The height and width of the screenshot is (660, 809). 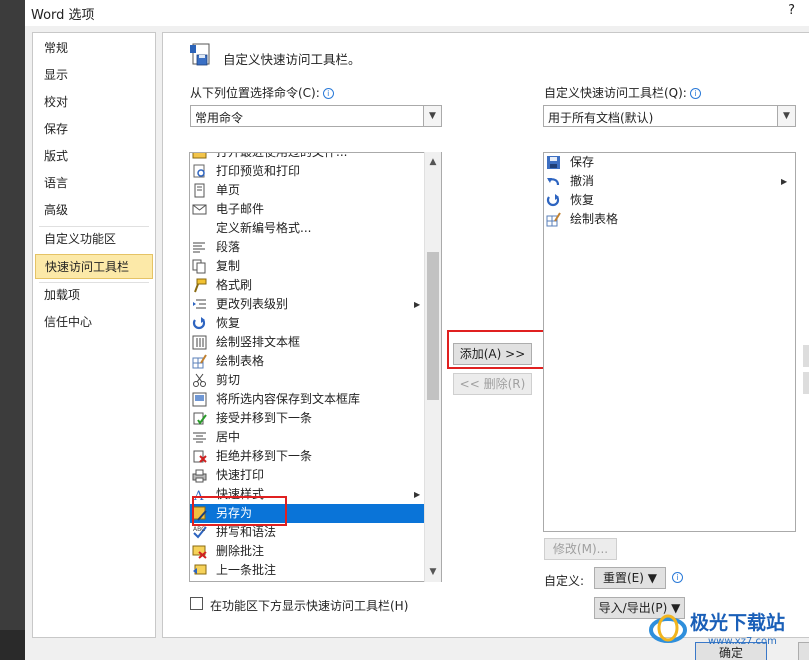 What do you see at coordinates (307, 171) in the screenshot?
I see `command-item: 打印预览和打印` at bounding box center [307, 171].